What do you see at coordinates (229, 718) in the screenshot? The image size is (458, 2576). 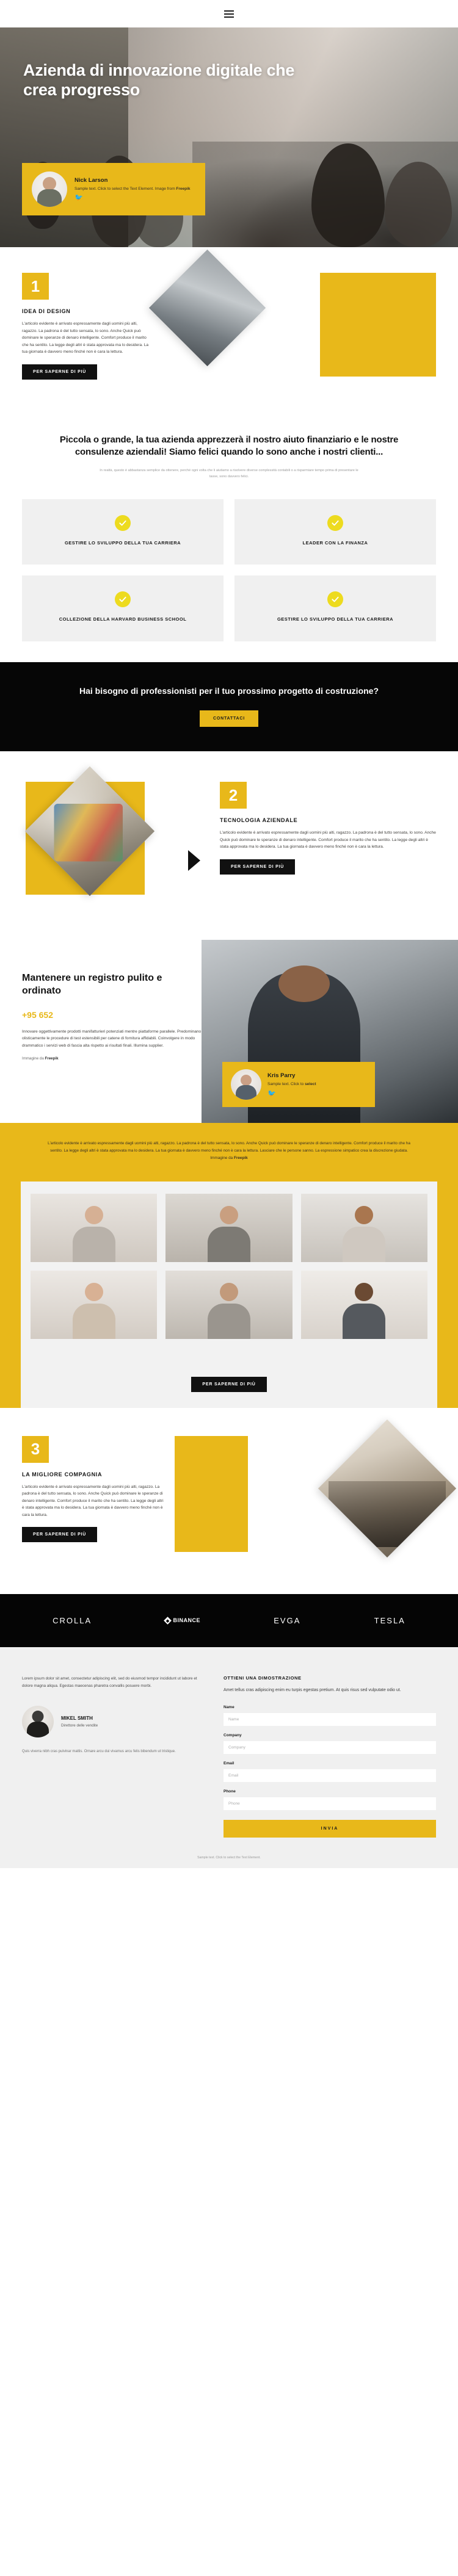 I see `contact-button: CONTATTACI` at bounding box center [229, 718].